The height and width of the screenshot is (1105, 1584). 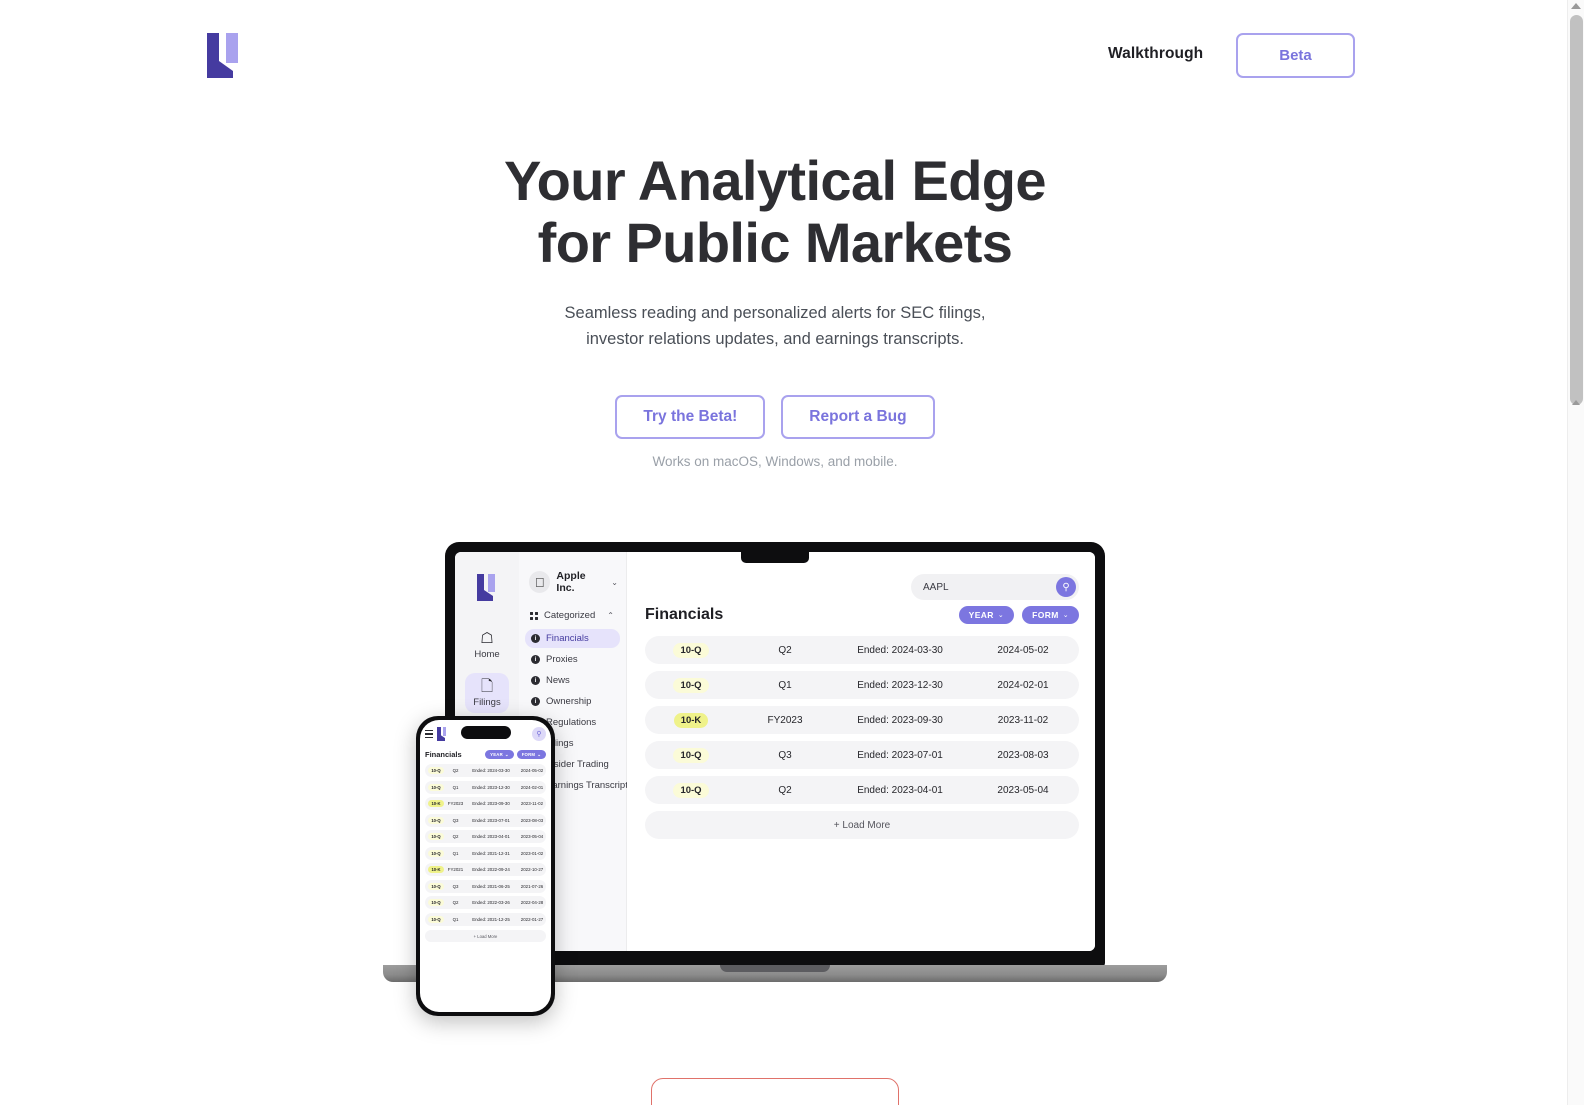 I want to click on sidebar-section-categorized: Categorized ⌃, so click(x=572, y=610).